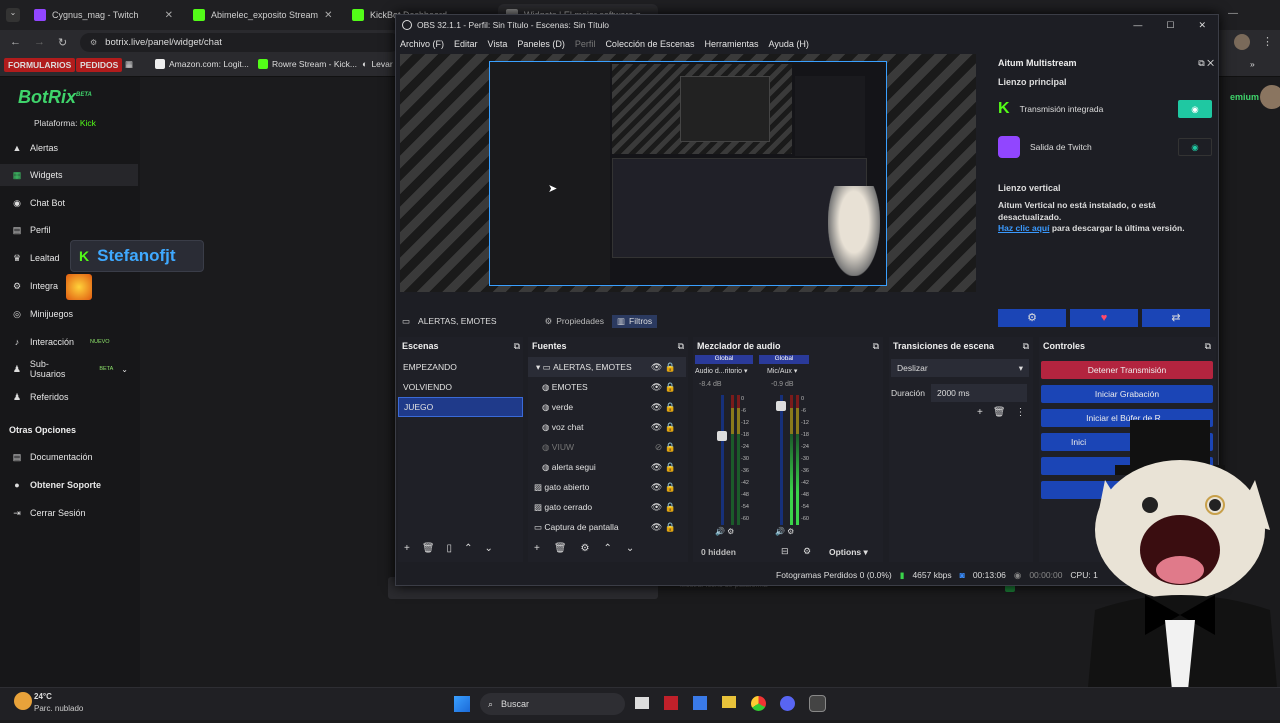 This screenshot has height=723, width=1280. Describe the element at coordinates (979, 393) in the screenshot. I see `duration-input: 2000 ms` at that location.